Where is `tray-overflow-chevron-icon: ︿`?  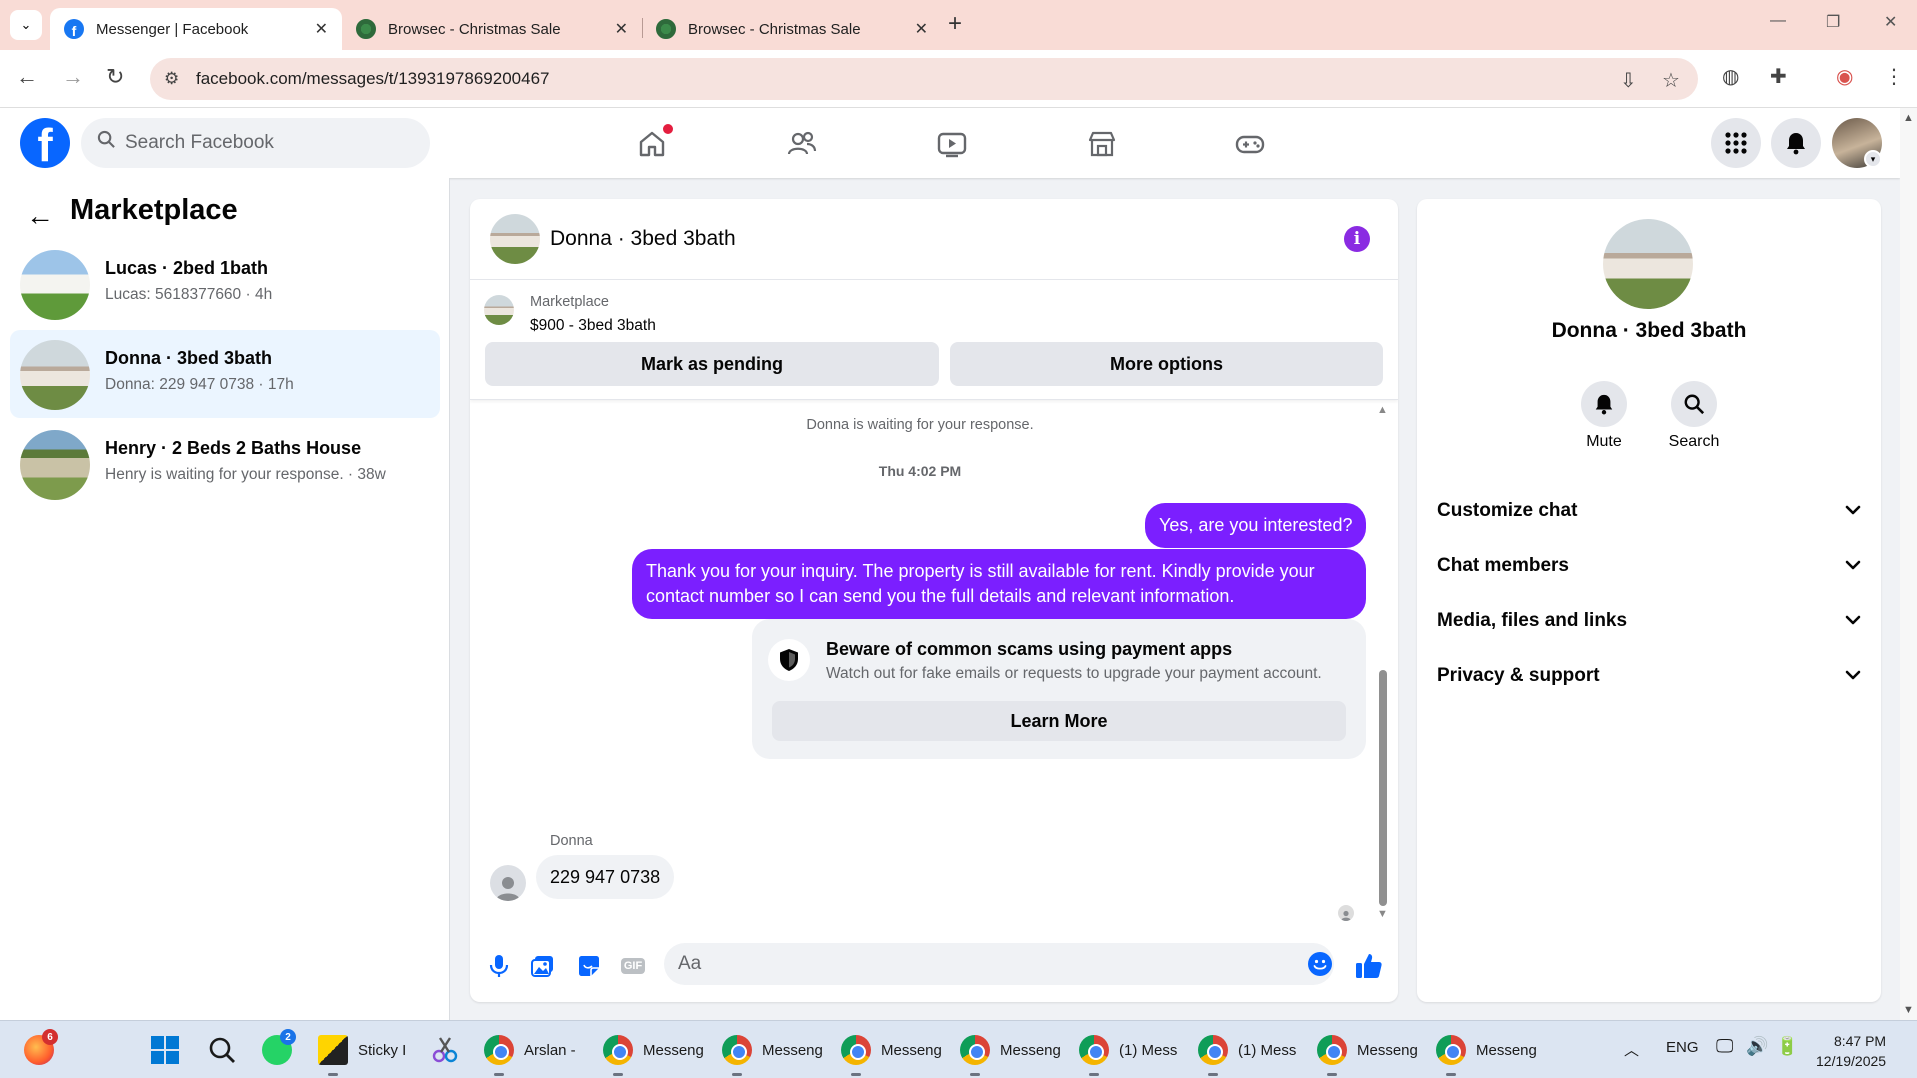 tray-overflow-chevron-icon: ︿ is located at coordinates (1631, 1049).